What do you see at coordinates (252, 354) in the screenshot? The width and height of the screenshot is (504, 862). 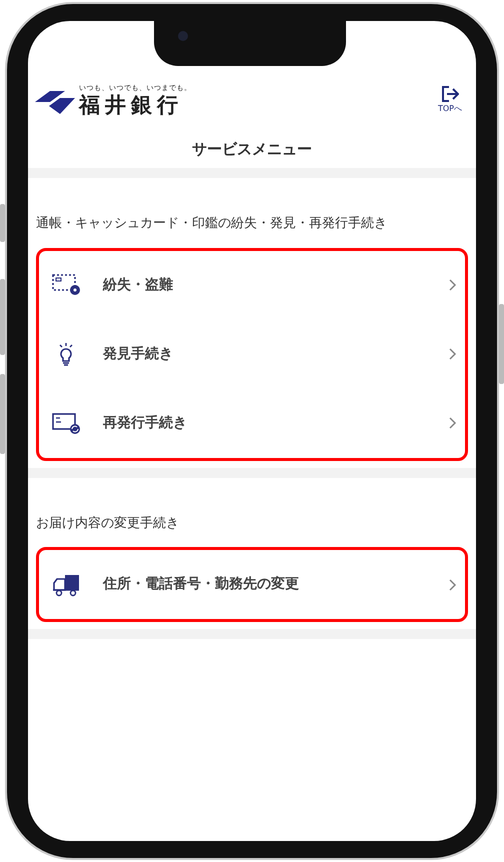 I see `menu-item: 発見手続き` at bounding box center [252, 354].